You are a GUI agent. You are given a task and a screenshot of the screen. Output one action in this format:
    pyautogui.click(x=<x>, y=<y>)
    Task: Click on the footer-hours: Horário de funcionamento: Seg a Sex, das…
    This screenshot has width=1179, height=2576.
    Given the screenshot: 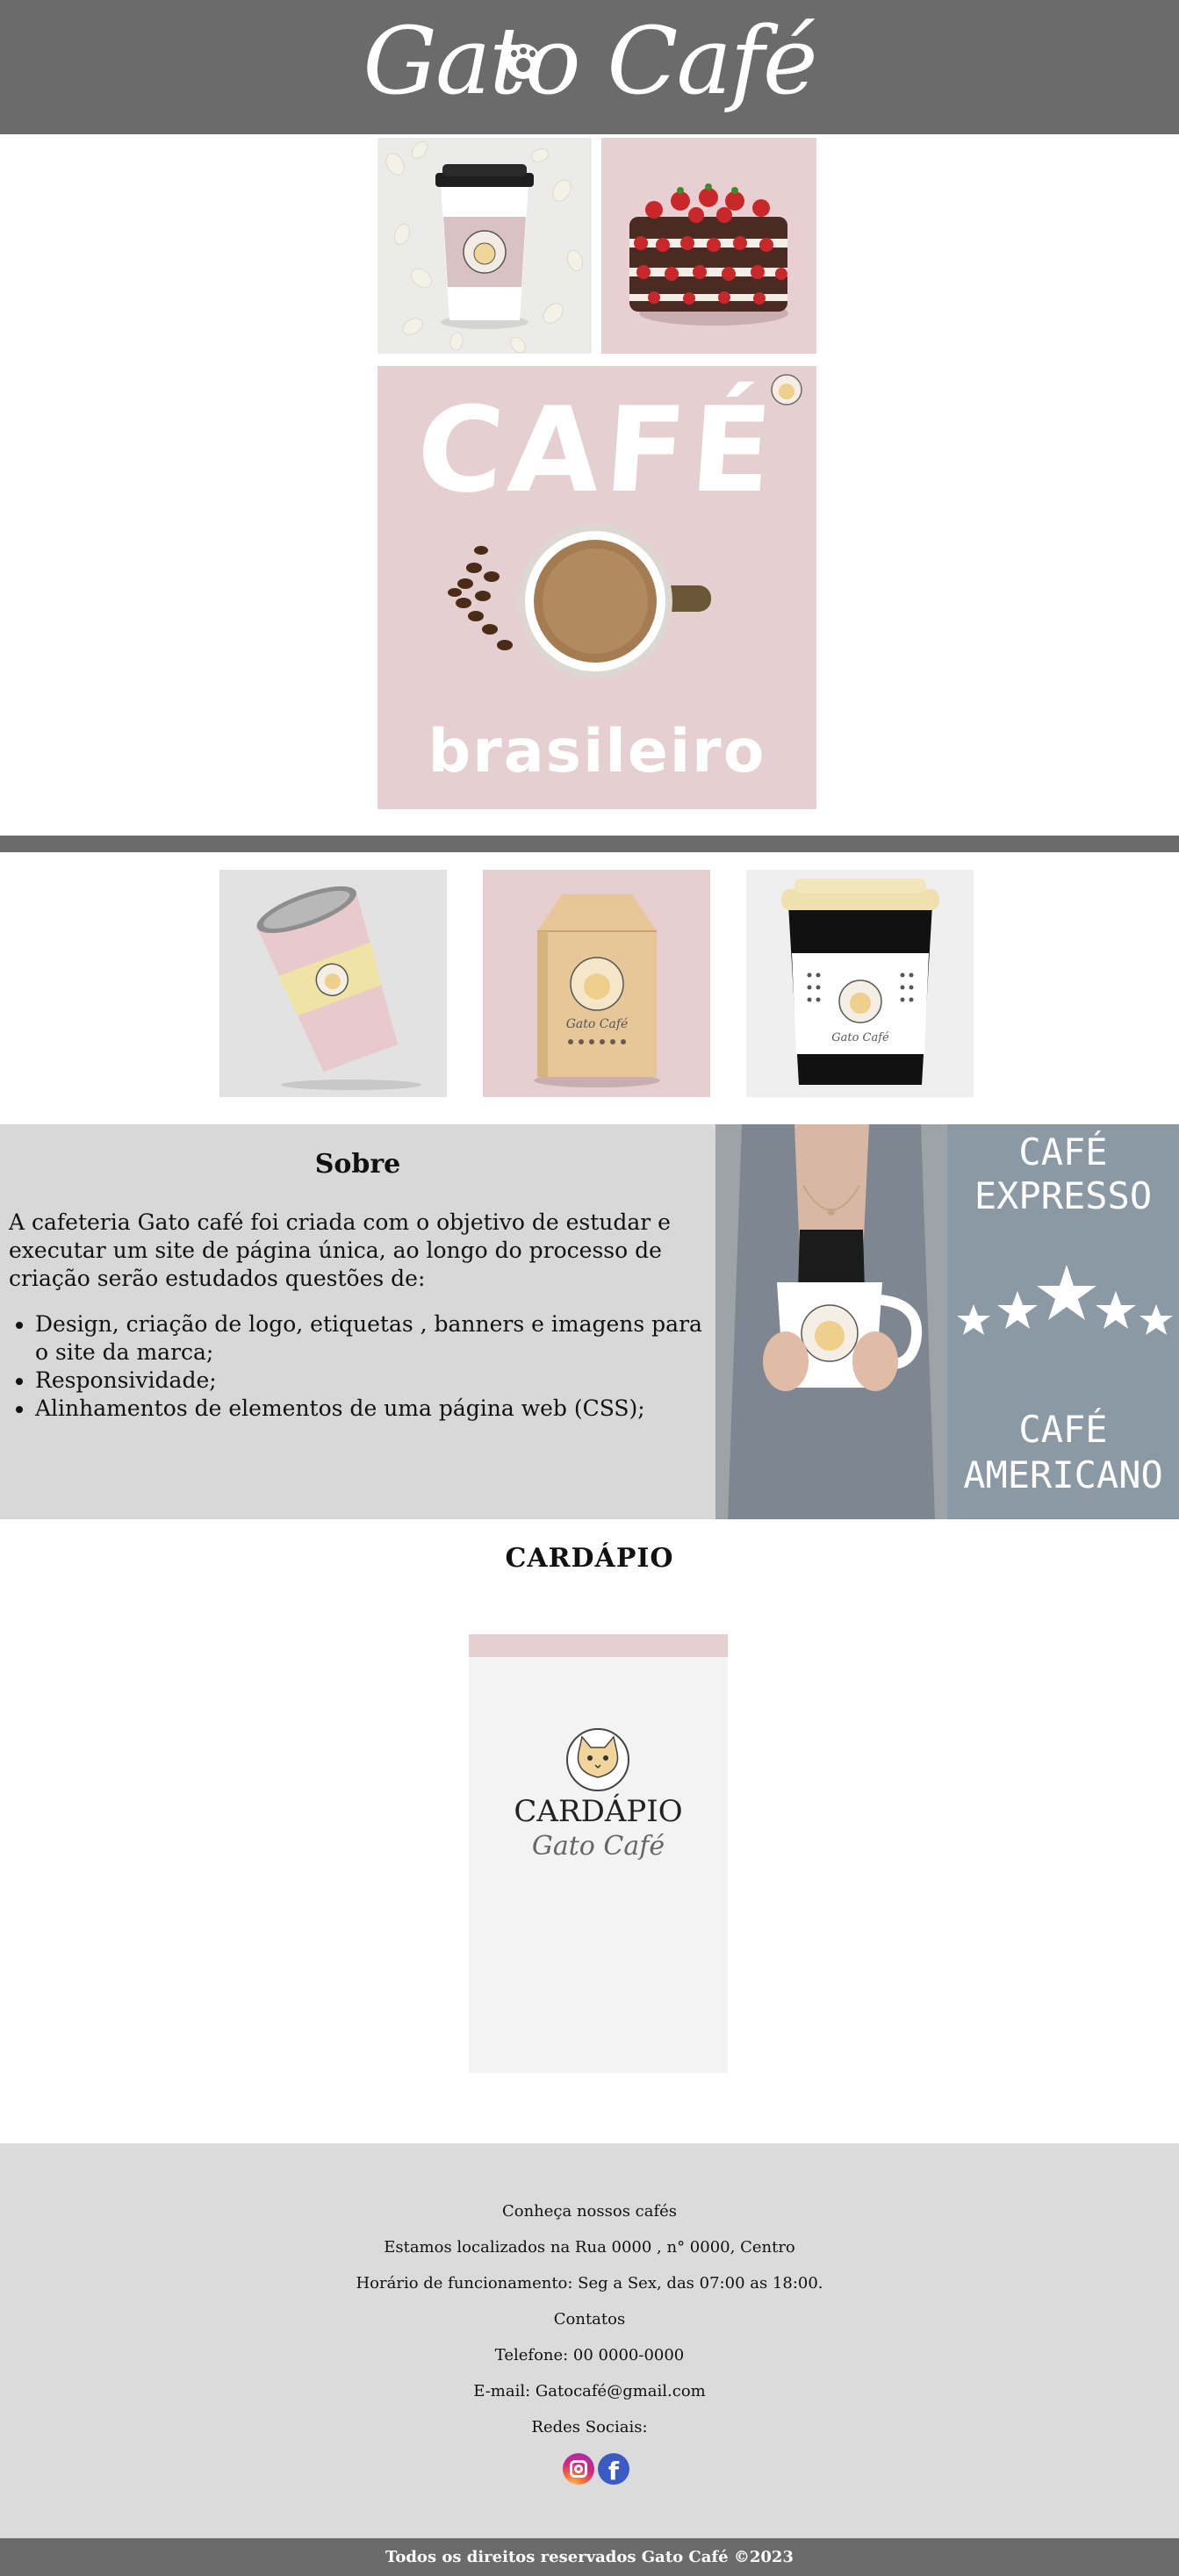 What is the action you would take?
    pyautogui.click(x=589, y=2283)
    